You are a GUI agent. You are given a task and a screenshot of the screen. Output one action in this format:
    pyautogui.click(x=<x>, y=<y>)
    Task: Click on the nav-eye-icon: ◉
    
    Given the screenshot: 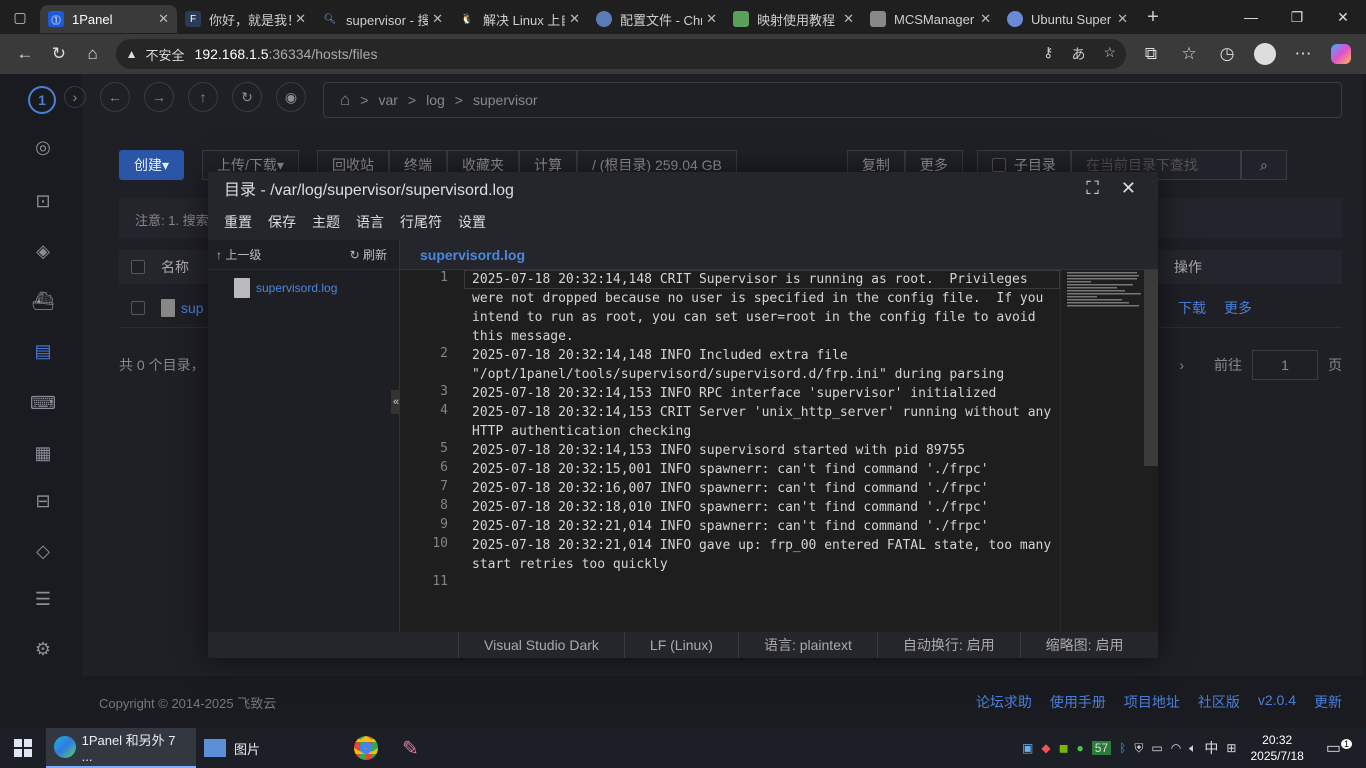 What is the action you would take?
    pyautogui.click(x=291, y=97)
    